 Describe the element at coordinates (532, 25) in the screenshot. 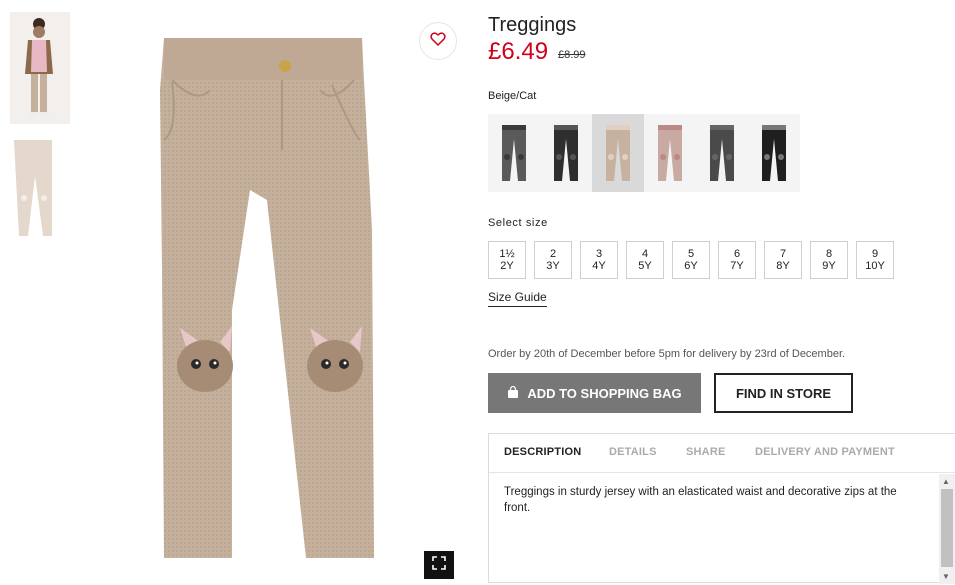

I see `product-title: Treggings` at that location.